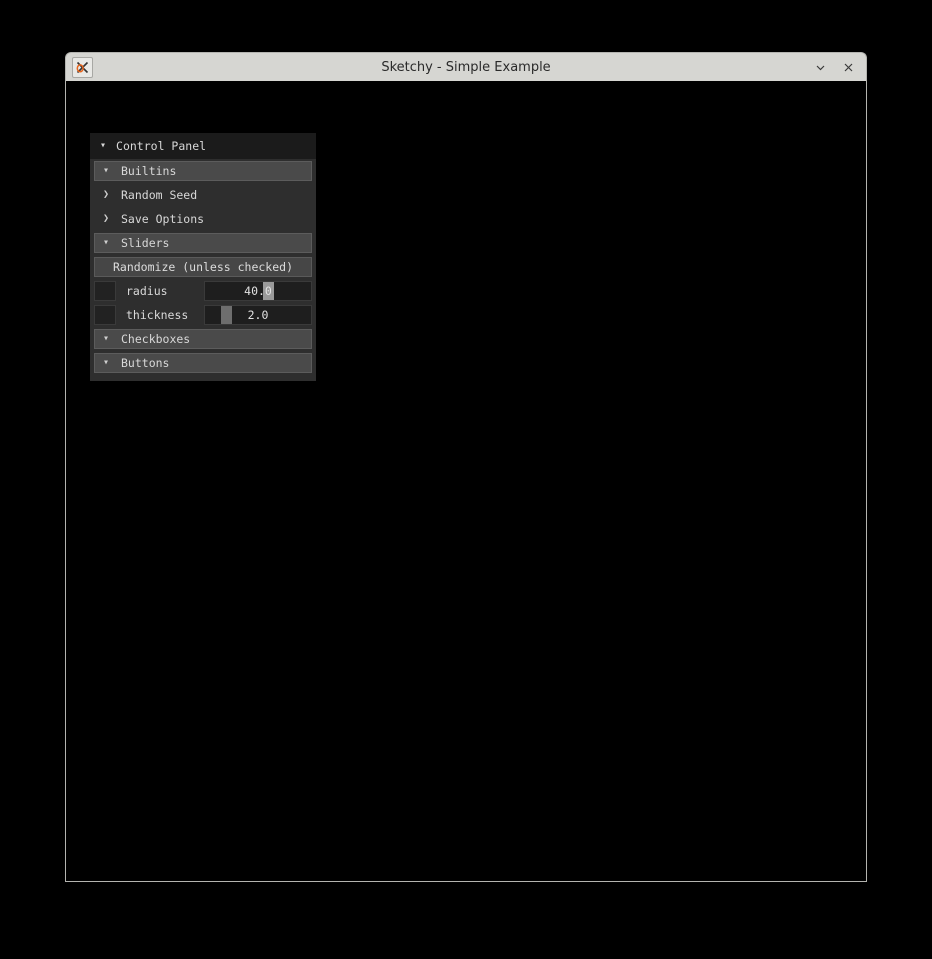 This screenshot has width=932, height=959. I want to click on slider-track-radius: 40.0, so click(258, 291).